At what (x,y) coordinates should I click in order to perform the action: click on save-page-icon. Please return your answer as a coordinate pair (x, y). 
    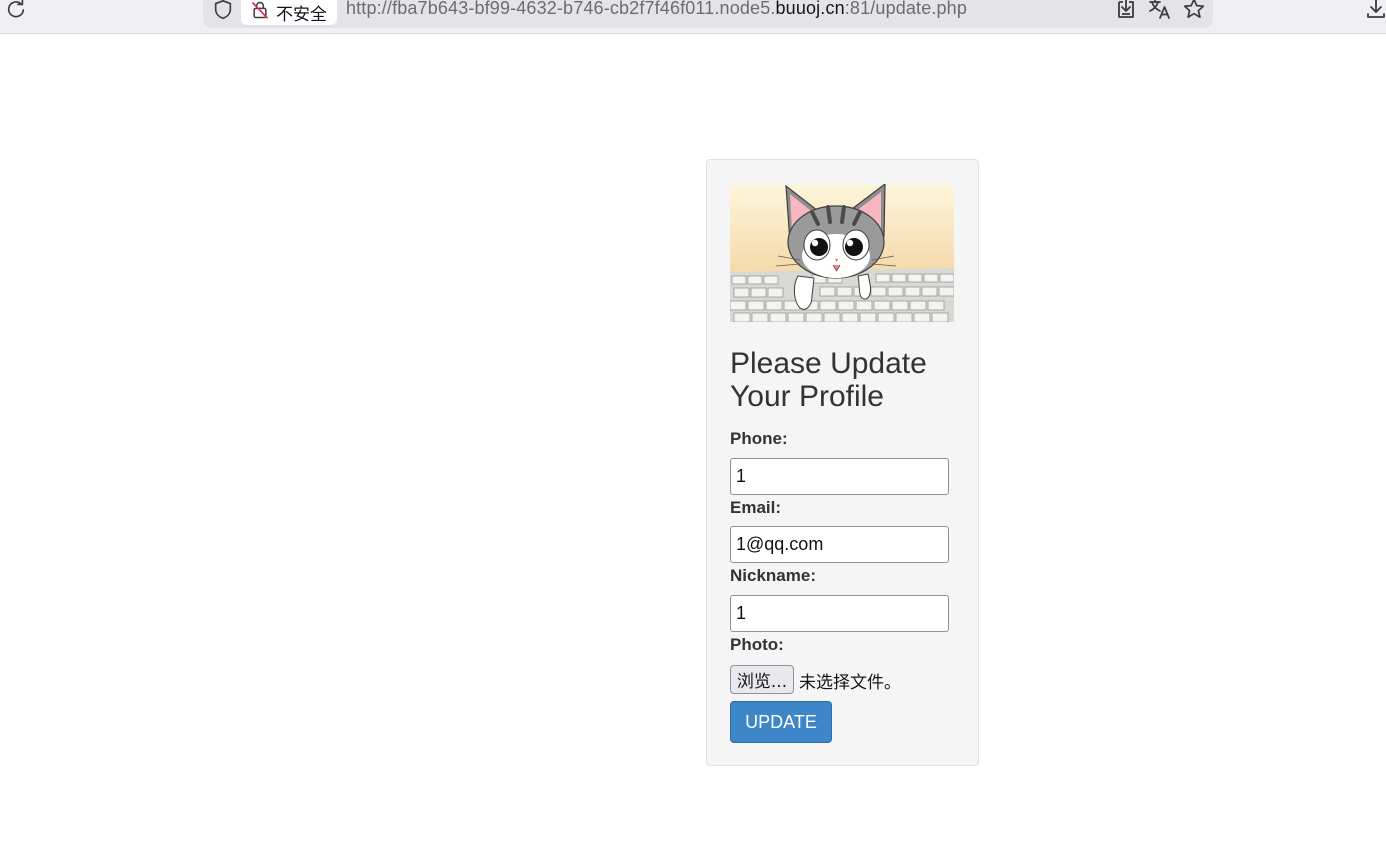
    Looking at the image, I should click on (1126, 10).